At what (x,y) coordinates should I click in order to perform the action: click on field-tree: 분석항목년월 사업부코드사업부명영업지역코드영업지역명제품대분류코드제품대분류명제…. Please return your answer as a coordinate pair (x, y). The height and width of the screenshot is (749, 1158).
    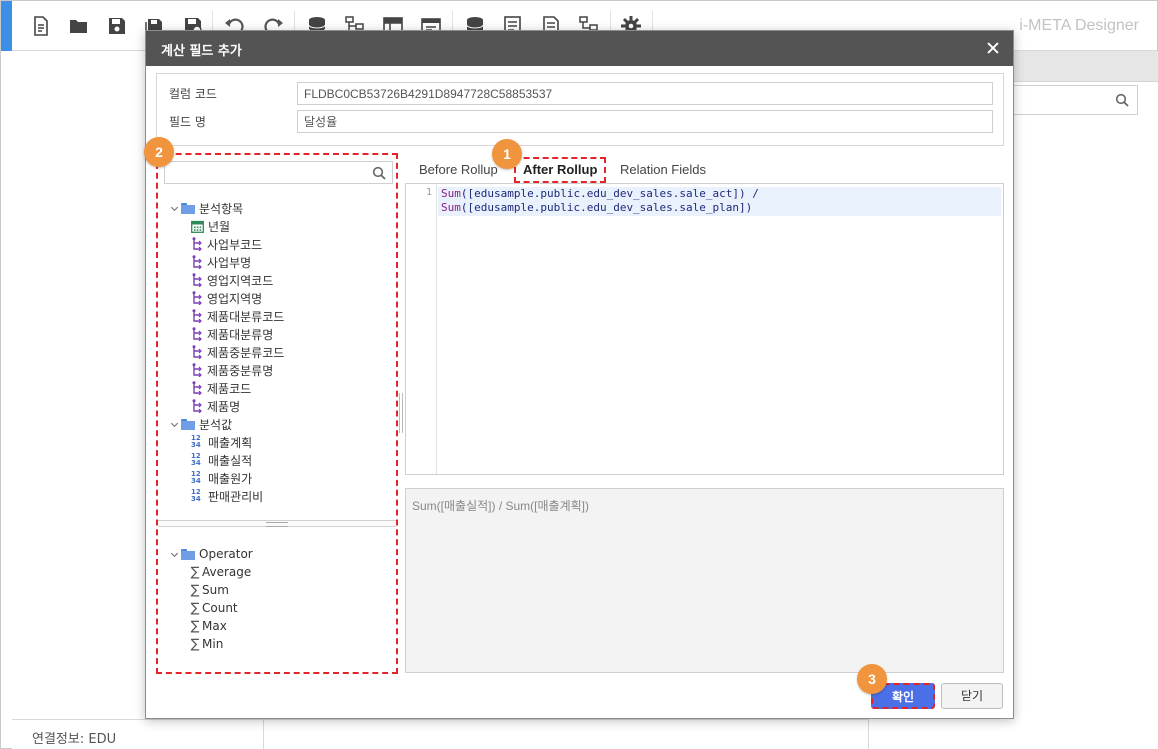
    Looking at the image, I should click on (277, 356).